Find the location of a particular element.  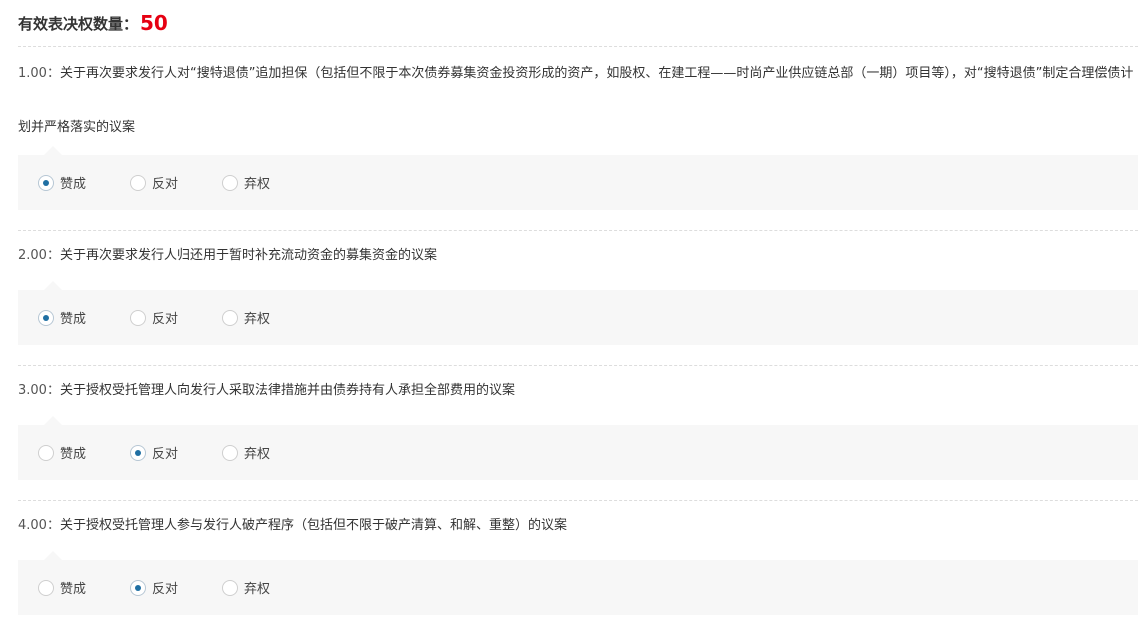

vote-header: 有效表决权数量： 50 is located at coordinates (578, 23).